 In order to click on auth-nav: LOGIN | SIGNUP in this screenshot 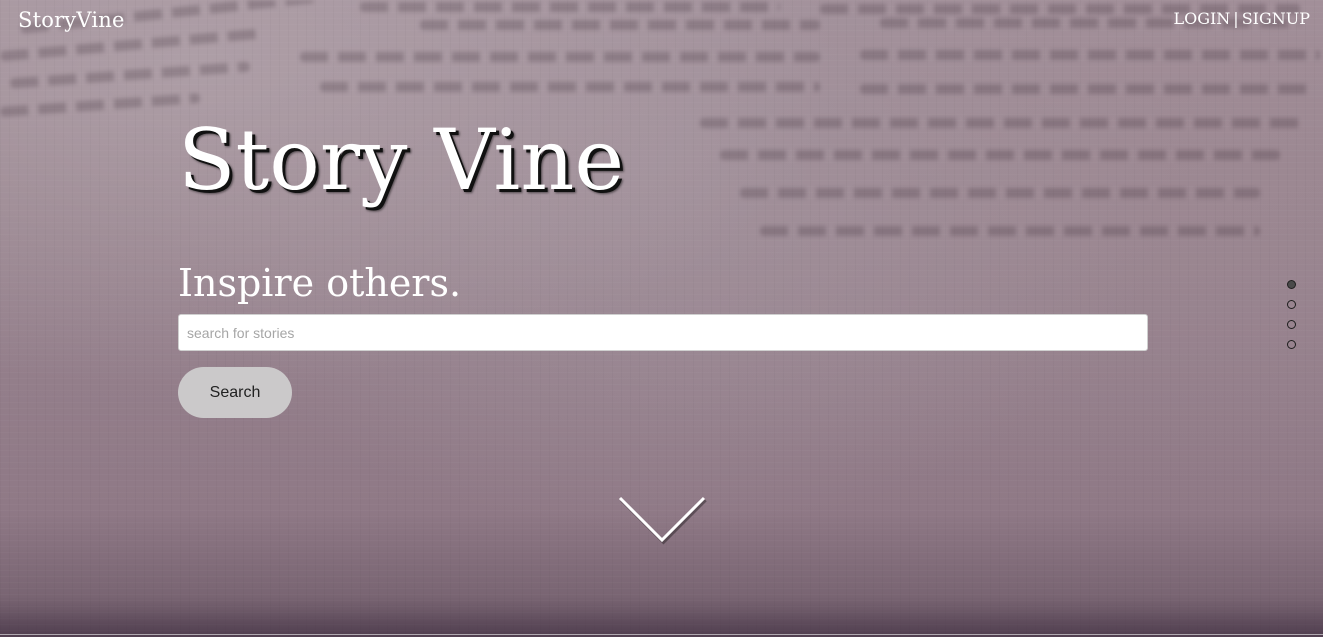, I will do `click(1241, 18)`.